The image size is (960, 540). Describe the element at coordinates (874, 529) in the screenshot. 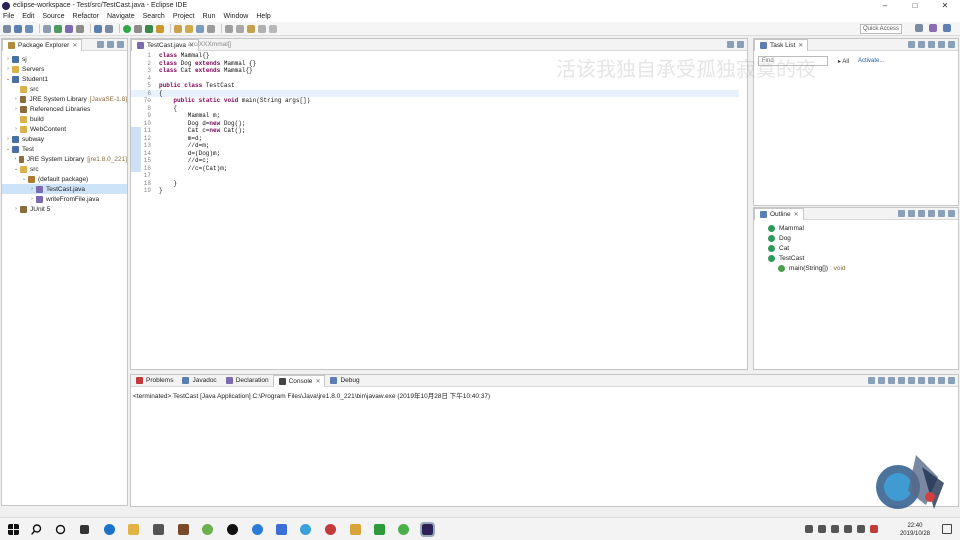

I see `ime-icon` at that location.